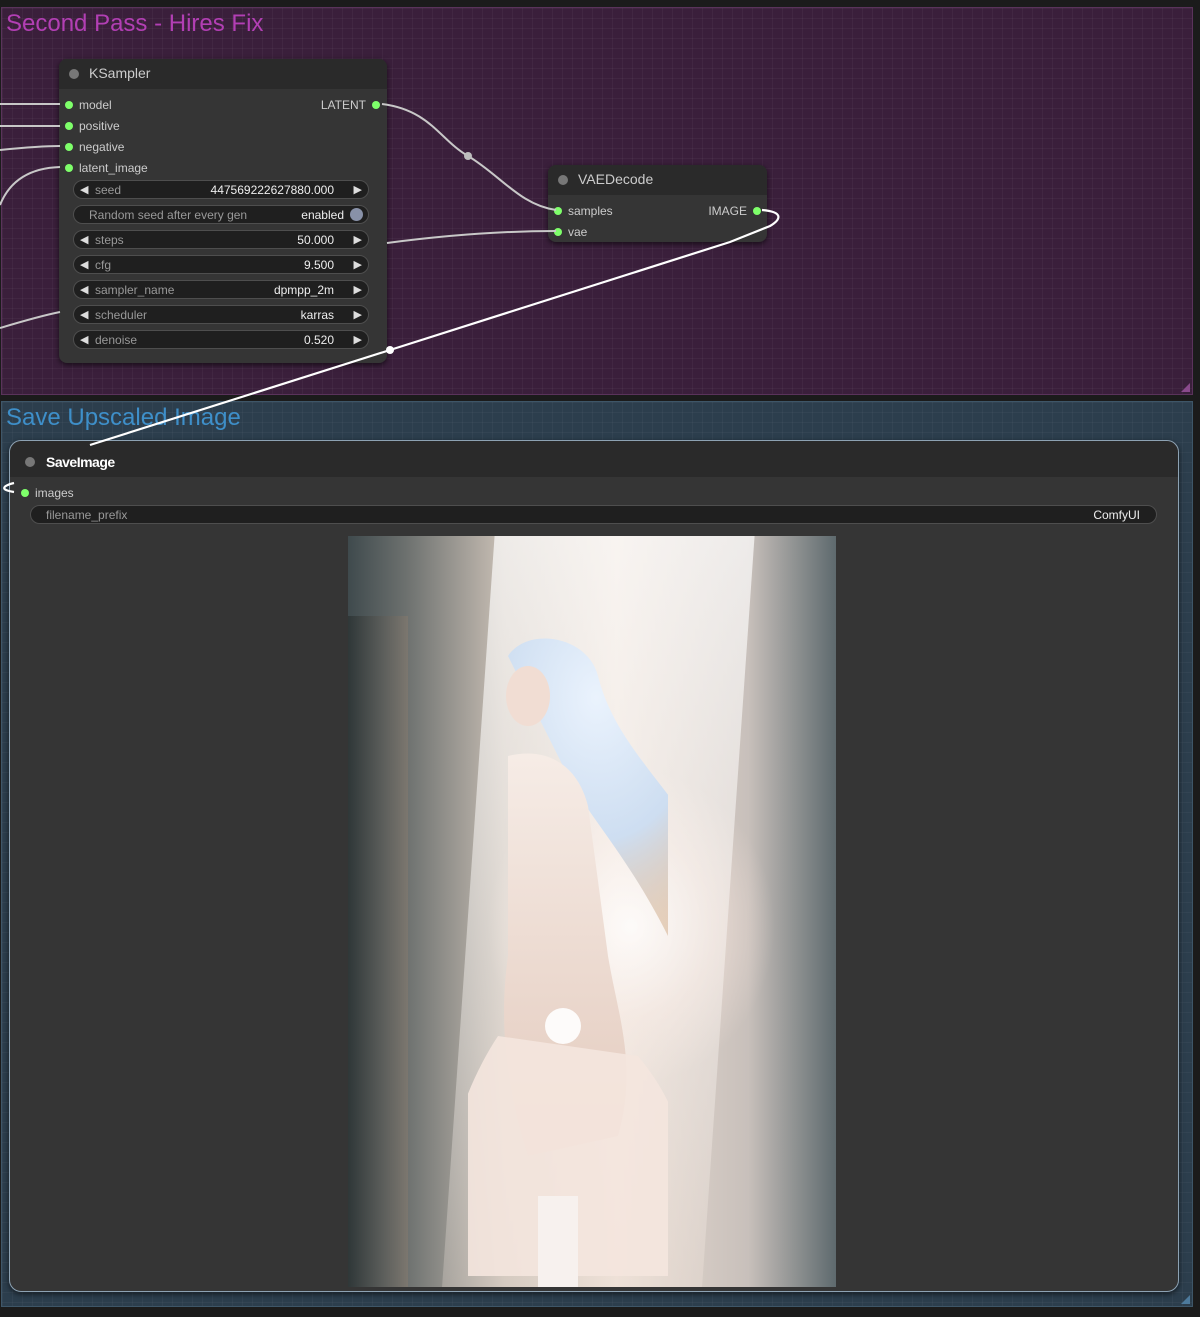 This screenshot has height=1317, width=1200. What do you see at coordinates (356, 214) in the screenshot?
I see `toggle-knob-icon` at bounding box center [356, 214].